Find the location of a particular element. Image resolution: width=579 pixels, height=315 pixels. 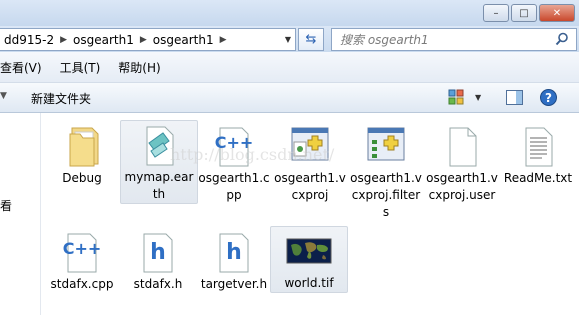

file-item-stdafx-h: h stdafx.h is located at coordinates (158, 260).